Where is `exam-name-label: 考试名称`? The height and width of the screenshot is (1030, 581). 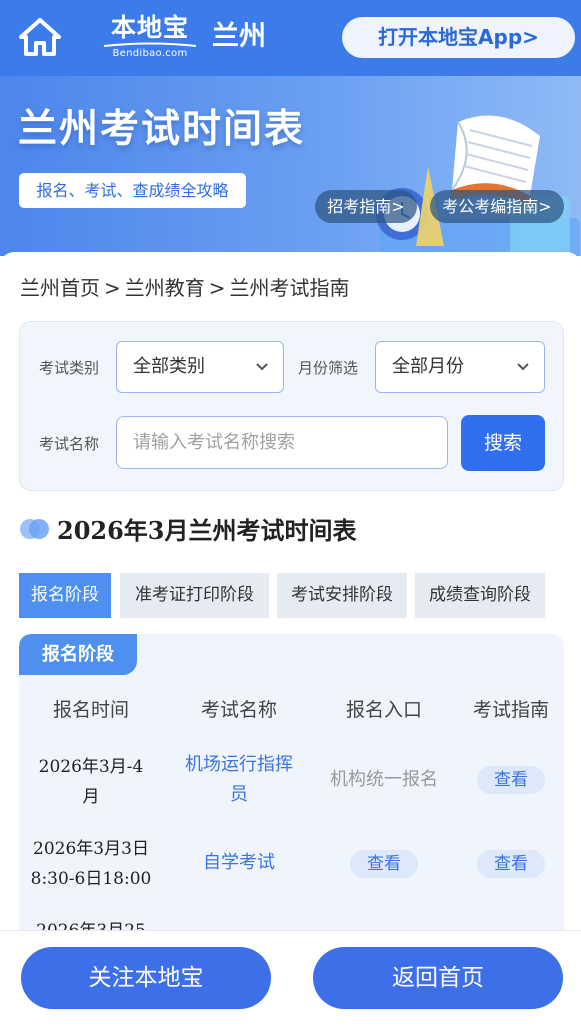 exam-name-label: 考试名称 is located at coordinates (69, 444).